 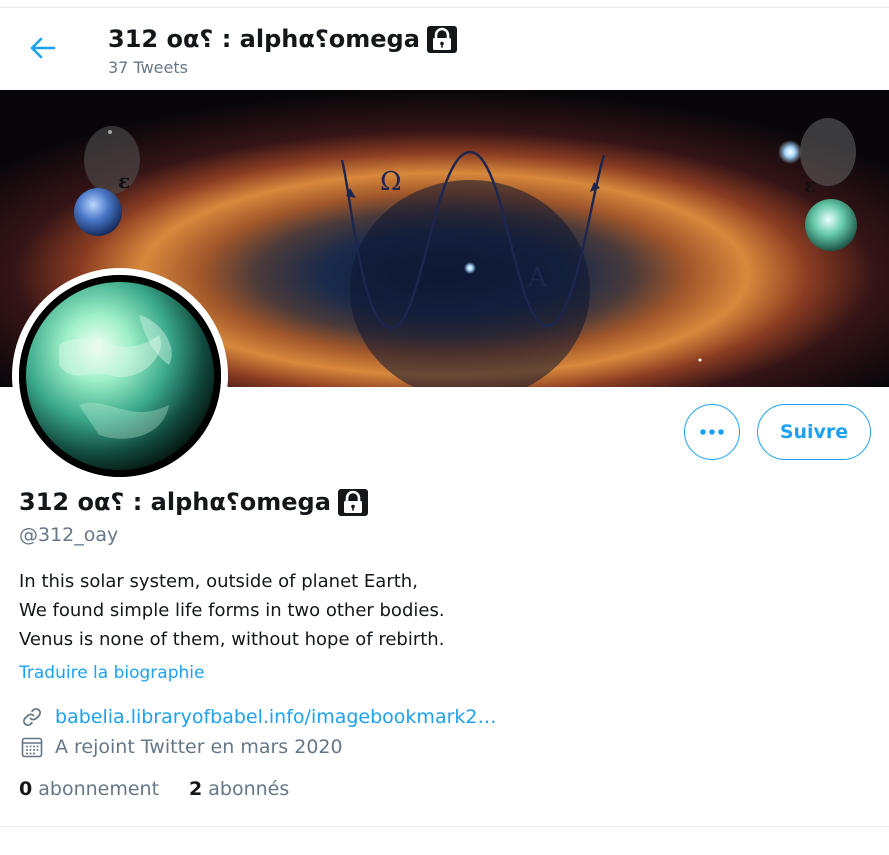 What do you see at coordinates (810, 185) in the screenshot?
I see `banner-label-epsilon-right: ε` at bounding box center [810, 185].